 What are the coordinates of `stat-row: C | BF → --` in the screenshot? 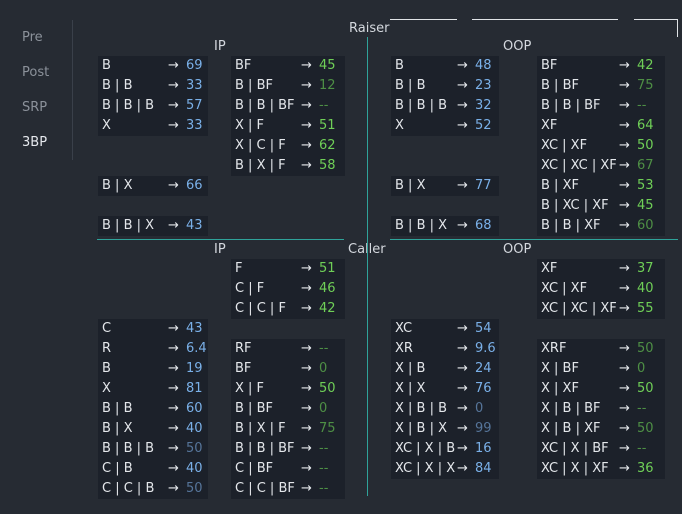 It's located at (288, 469).